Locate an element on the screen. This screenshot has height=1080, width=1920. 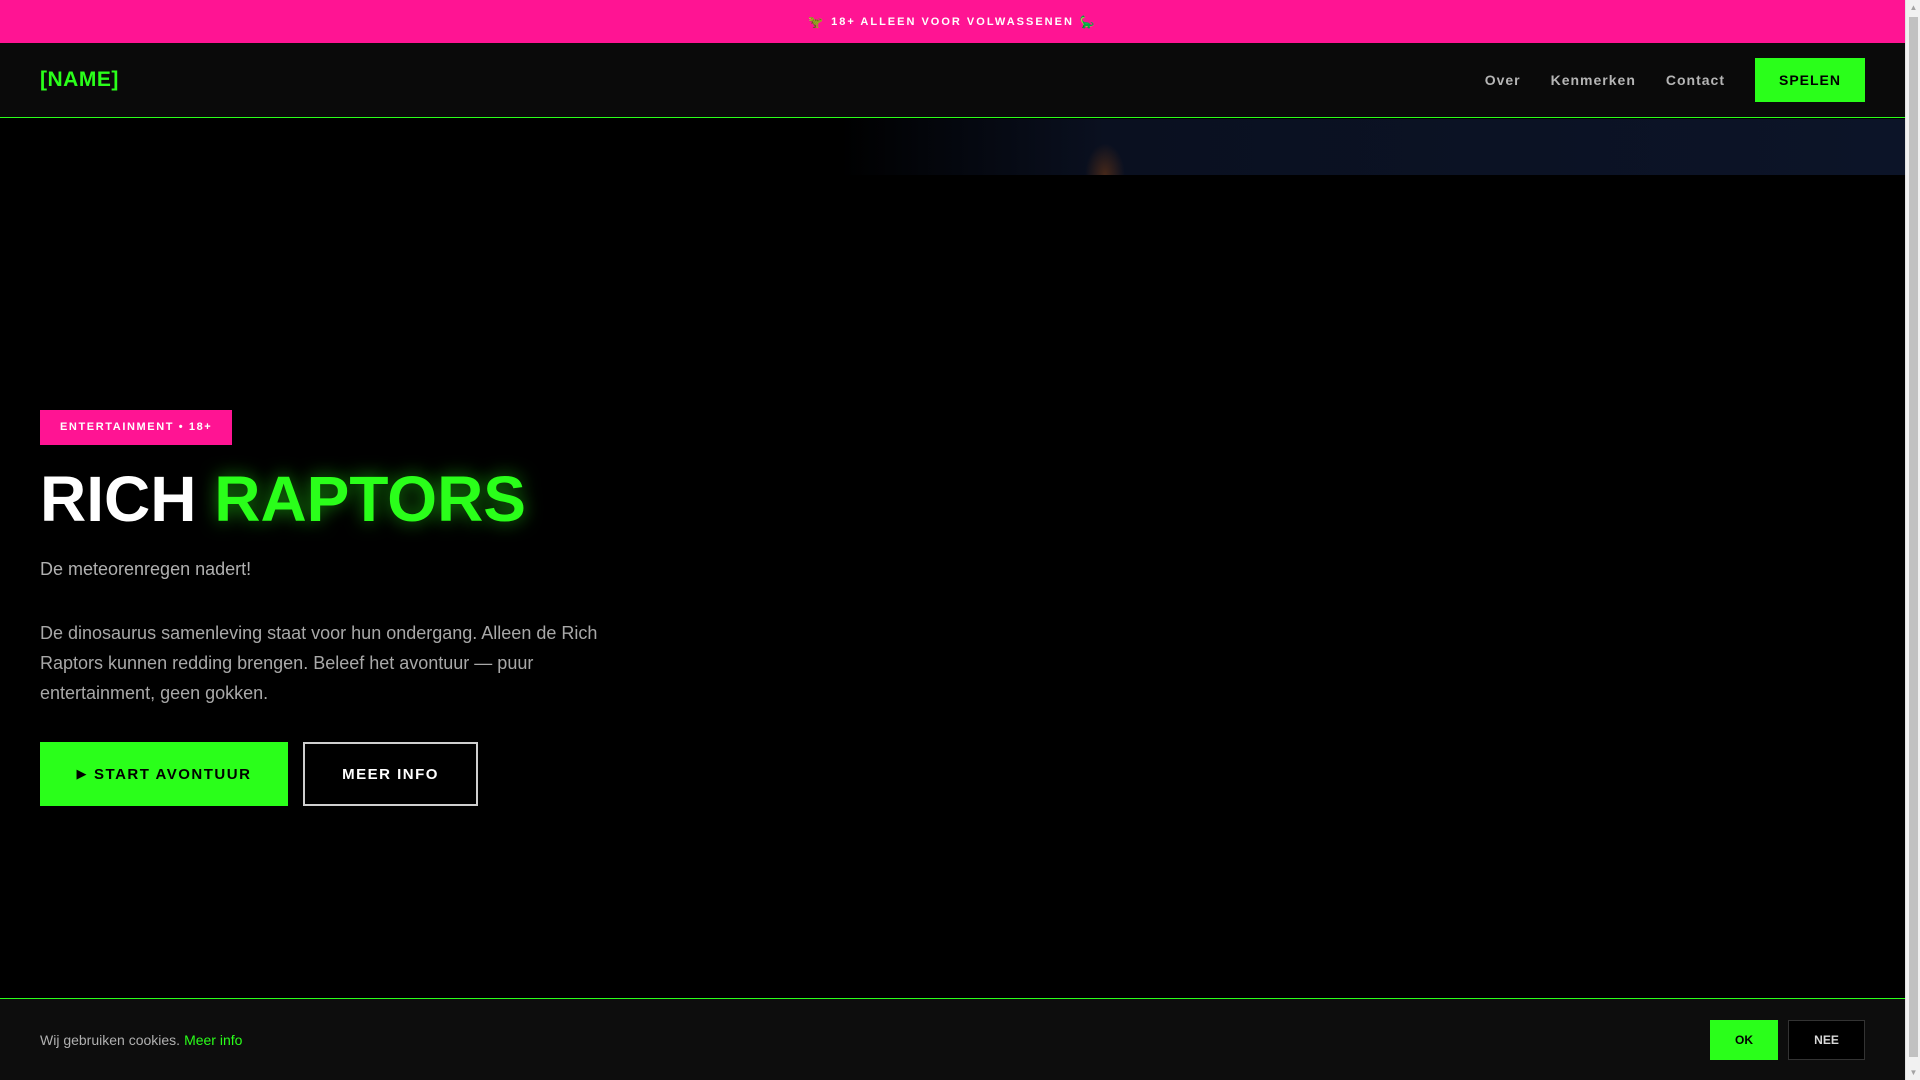
cookie-actions: OK NEE is located at coordinates (1787, 1039).